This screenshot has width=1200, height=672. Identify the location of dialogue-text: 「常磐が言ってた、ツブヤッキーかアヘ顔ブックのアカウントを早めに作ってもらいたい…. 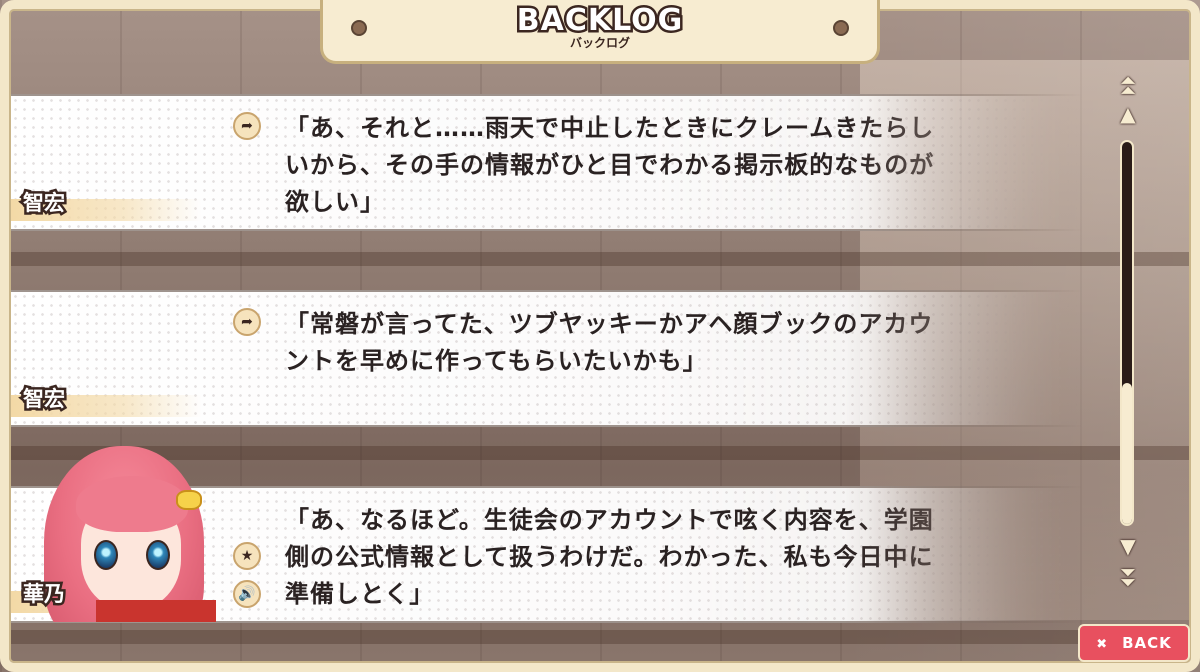
(609, 342).